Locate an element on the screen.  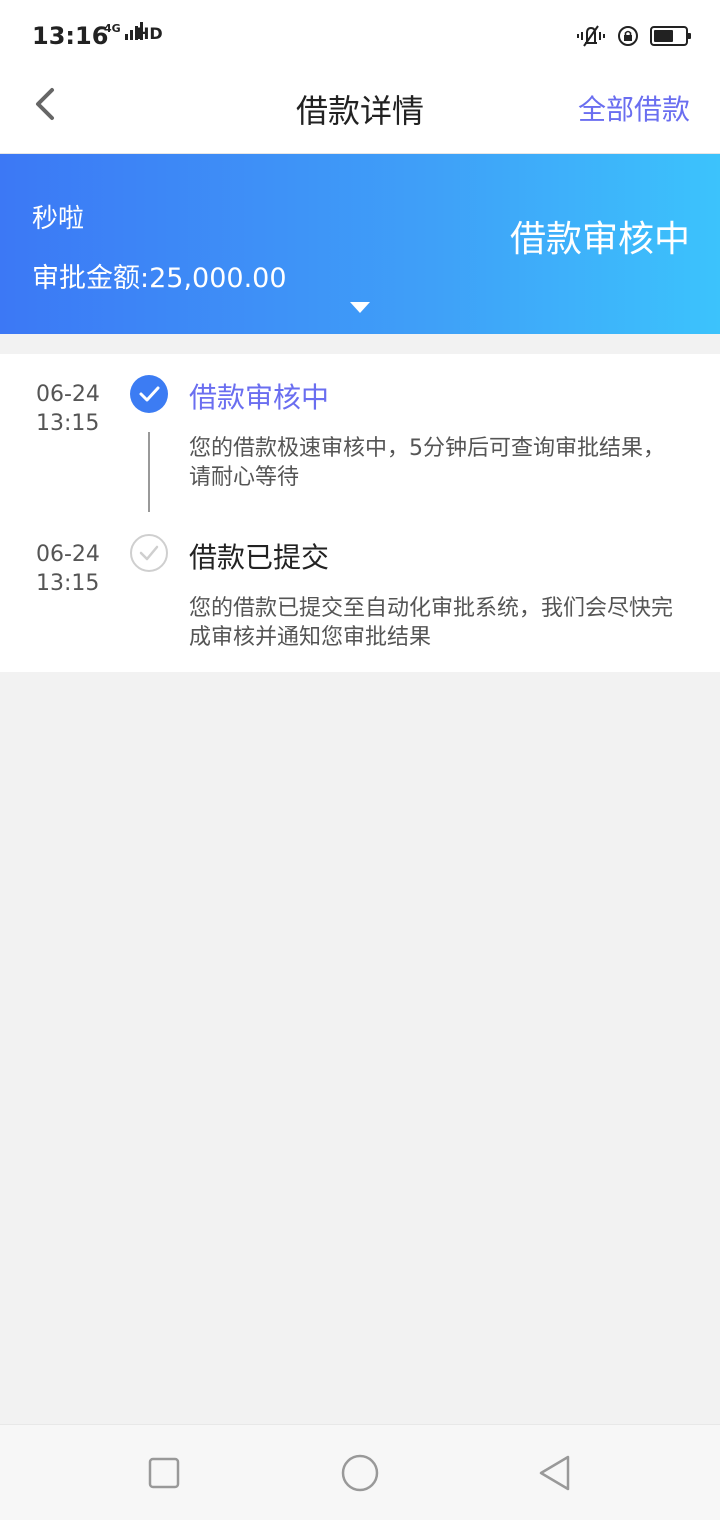
loan-status: 借款审核中 is located at coordinates (599, 239).